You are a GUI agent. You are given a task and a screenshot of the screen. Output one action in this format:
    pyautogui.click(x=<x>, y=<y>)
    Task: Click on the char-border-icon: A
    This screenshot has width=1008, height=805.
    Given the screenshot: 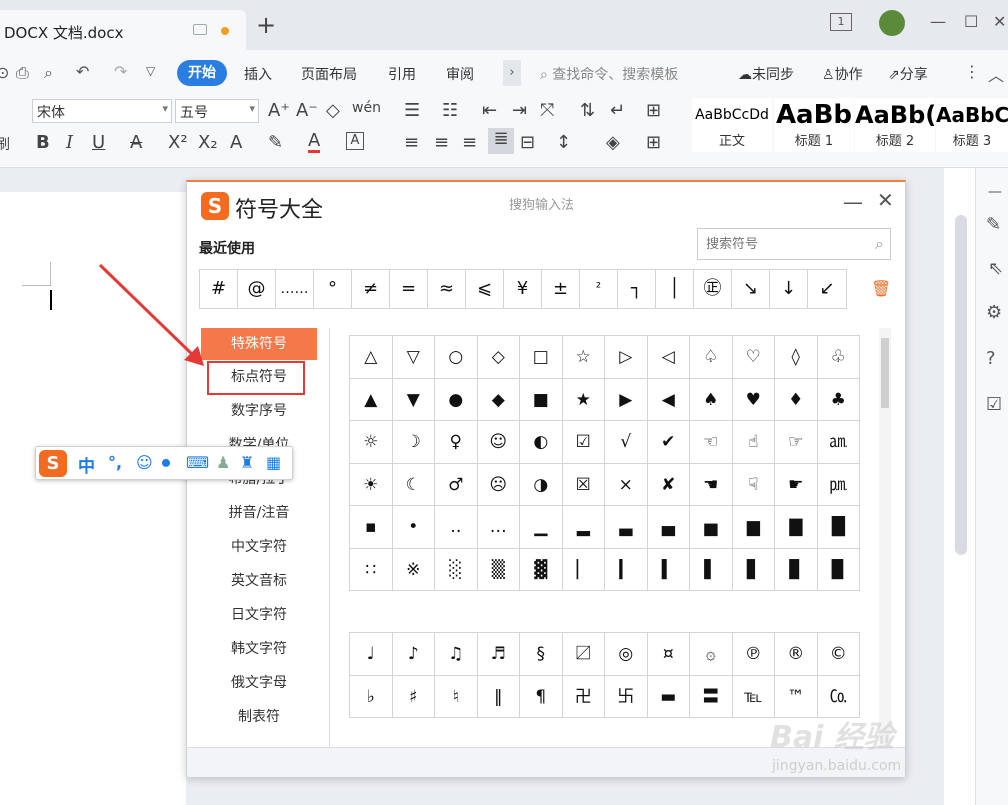 What is the action you would take?
    pyautogui.click(x=355, y=141)
    